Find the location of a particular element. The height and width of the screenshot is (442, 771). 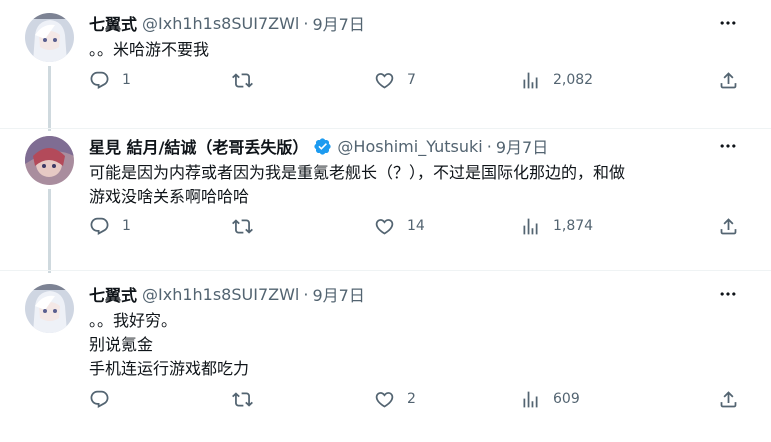

tweet-text: 。。我好穷。 别说氪金手机连运行游戏都吃力 is located at coordinates (414, 345).